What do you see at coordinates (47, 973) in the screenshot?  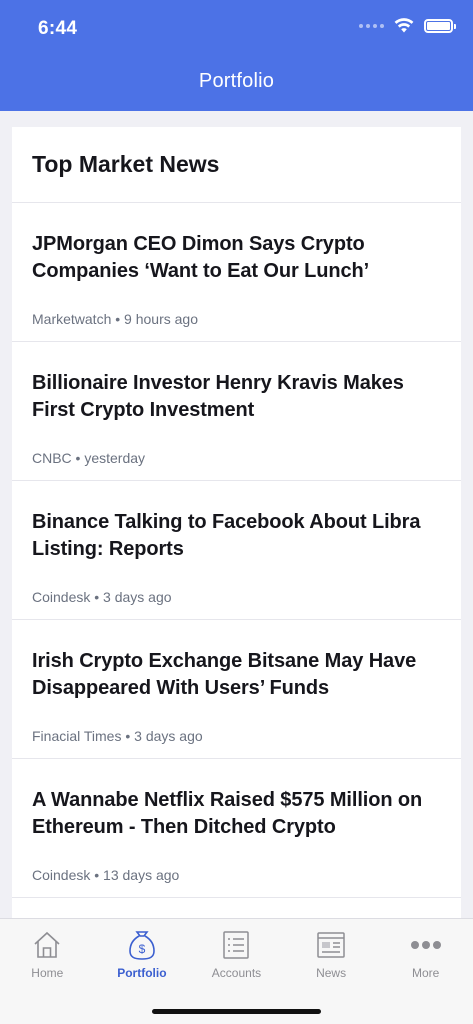 I see `tab-label: Home` at bounding box center [47, 973].